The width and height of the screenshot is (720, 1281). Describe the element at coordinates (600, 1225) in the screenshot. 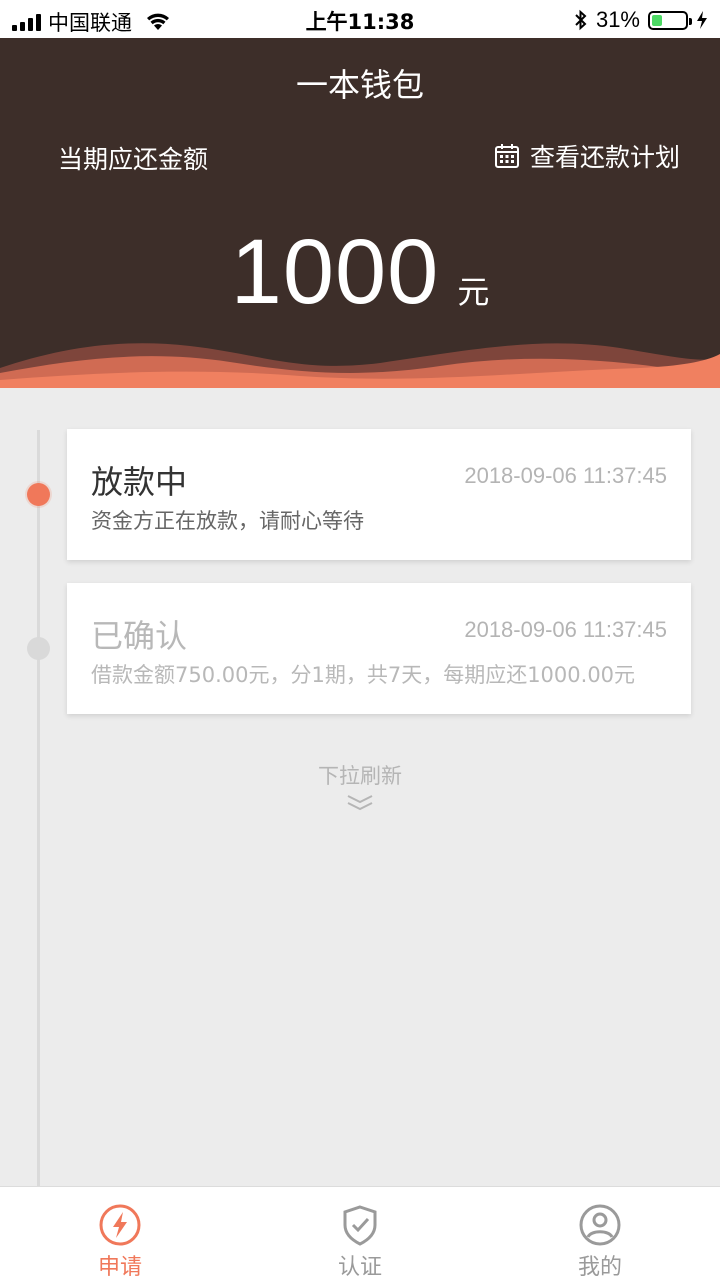

I see `user-icon` at that location.